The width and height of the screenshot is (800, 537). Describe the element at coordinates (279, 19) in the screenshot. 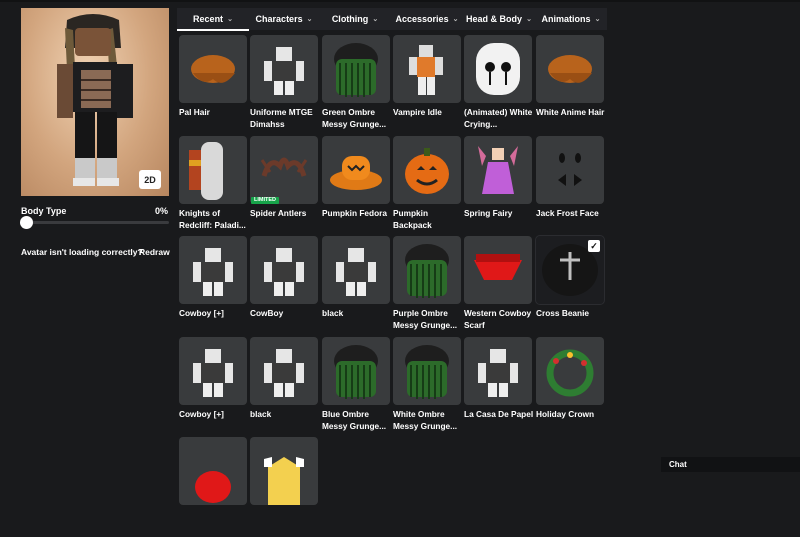

I see `tab-label: Characters` at that location.